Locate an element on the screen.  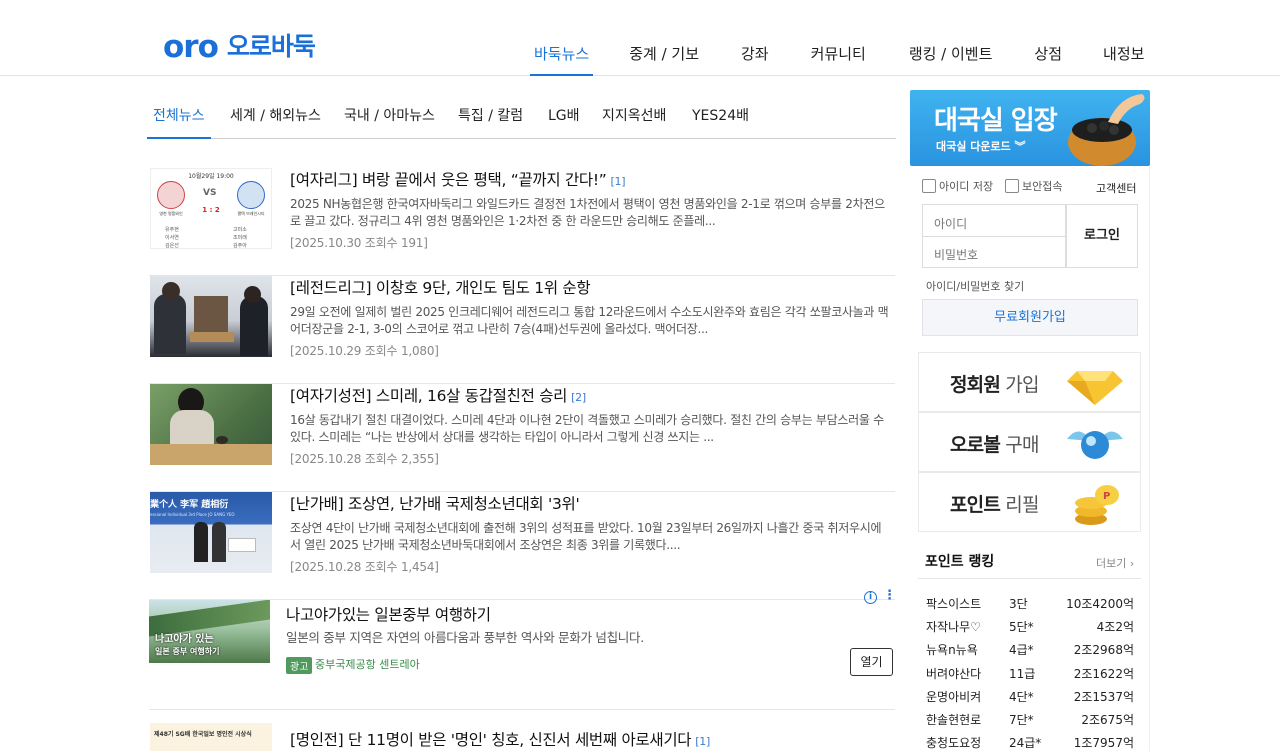
password-input: 비밀번호 is located at coordinates (994, 252).